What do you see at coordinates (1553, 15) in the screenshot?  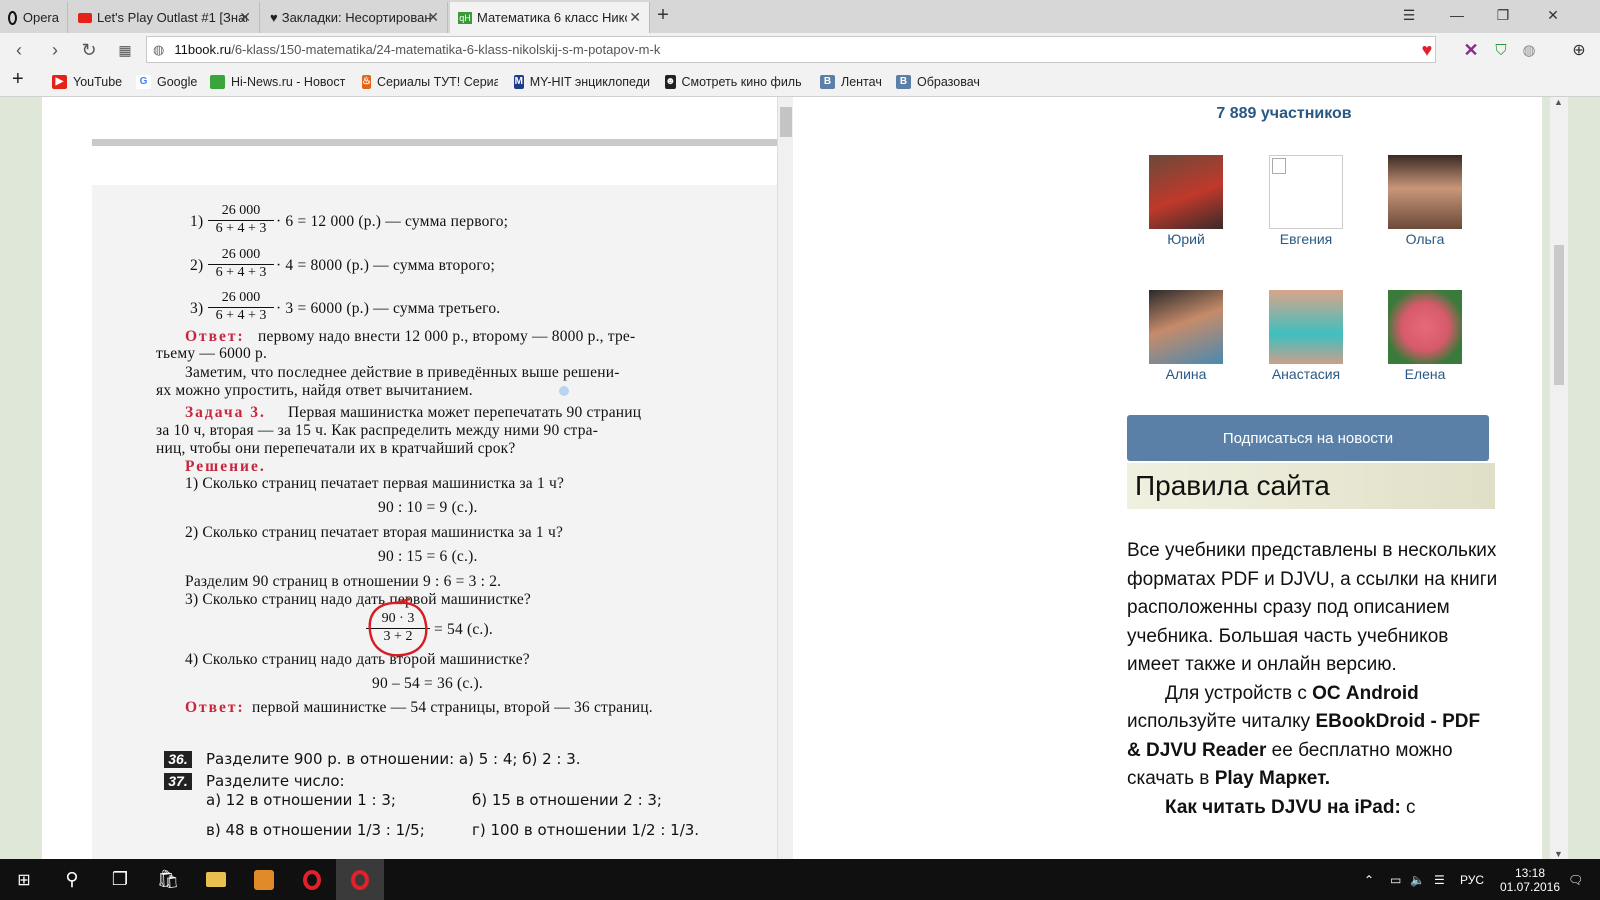 I see `close-window-button: ✕` at bounding box center [1553, 15].